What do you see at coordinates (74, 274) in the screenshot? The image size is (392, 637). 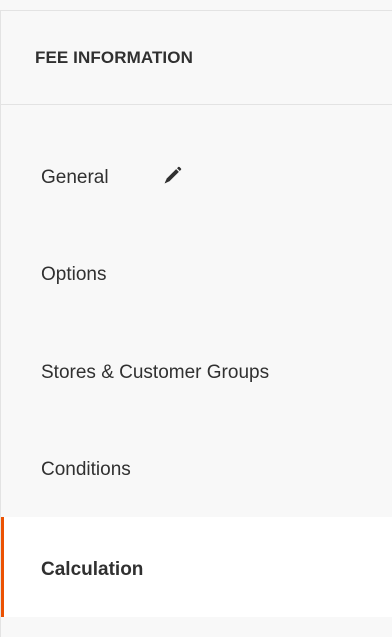 I see `nav-item-label: Options` at bounding box center [74, 274].